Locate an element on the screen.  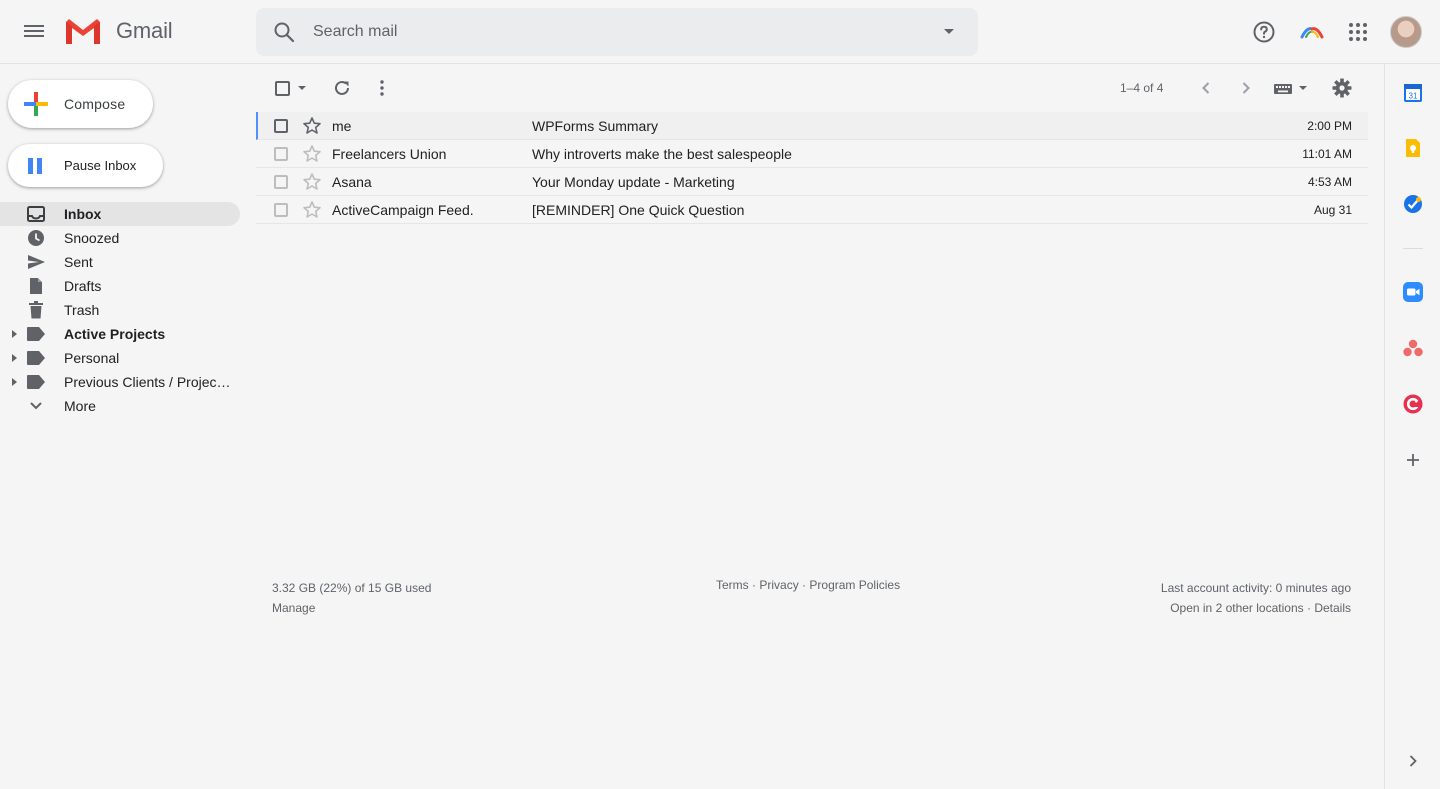
side-panel: 31 is located at coordinates (1412, 426).